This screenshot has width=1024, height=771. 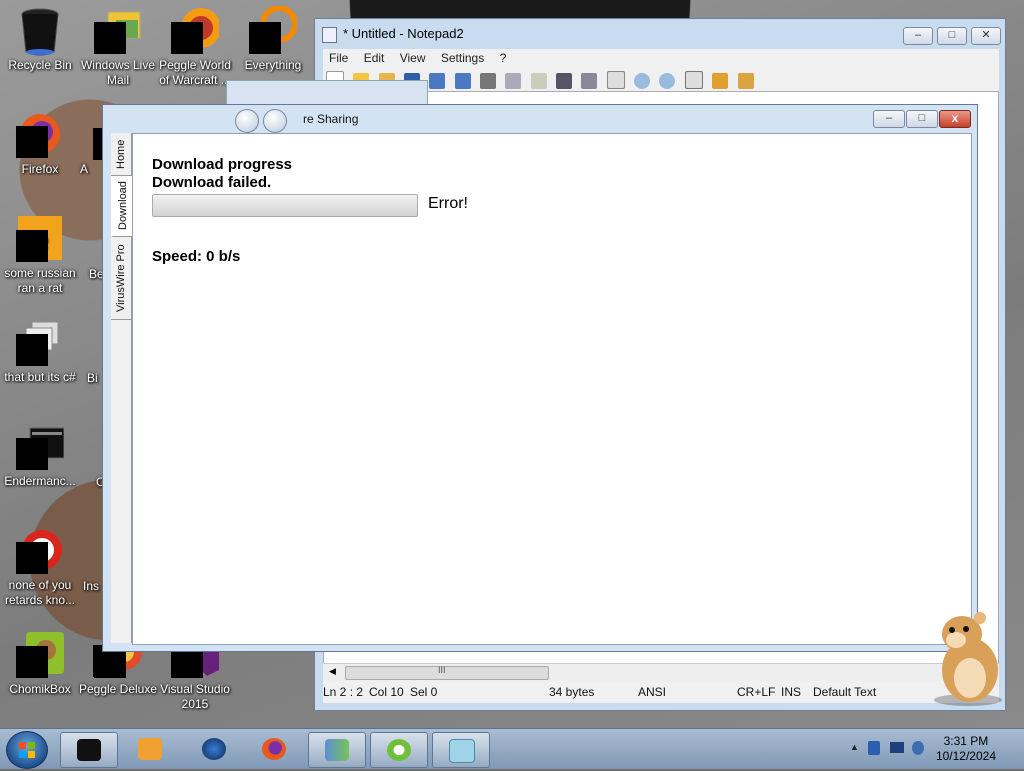 I want to click on download-speed: Speed: 0 b/s, so click(x=196, y=256).